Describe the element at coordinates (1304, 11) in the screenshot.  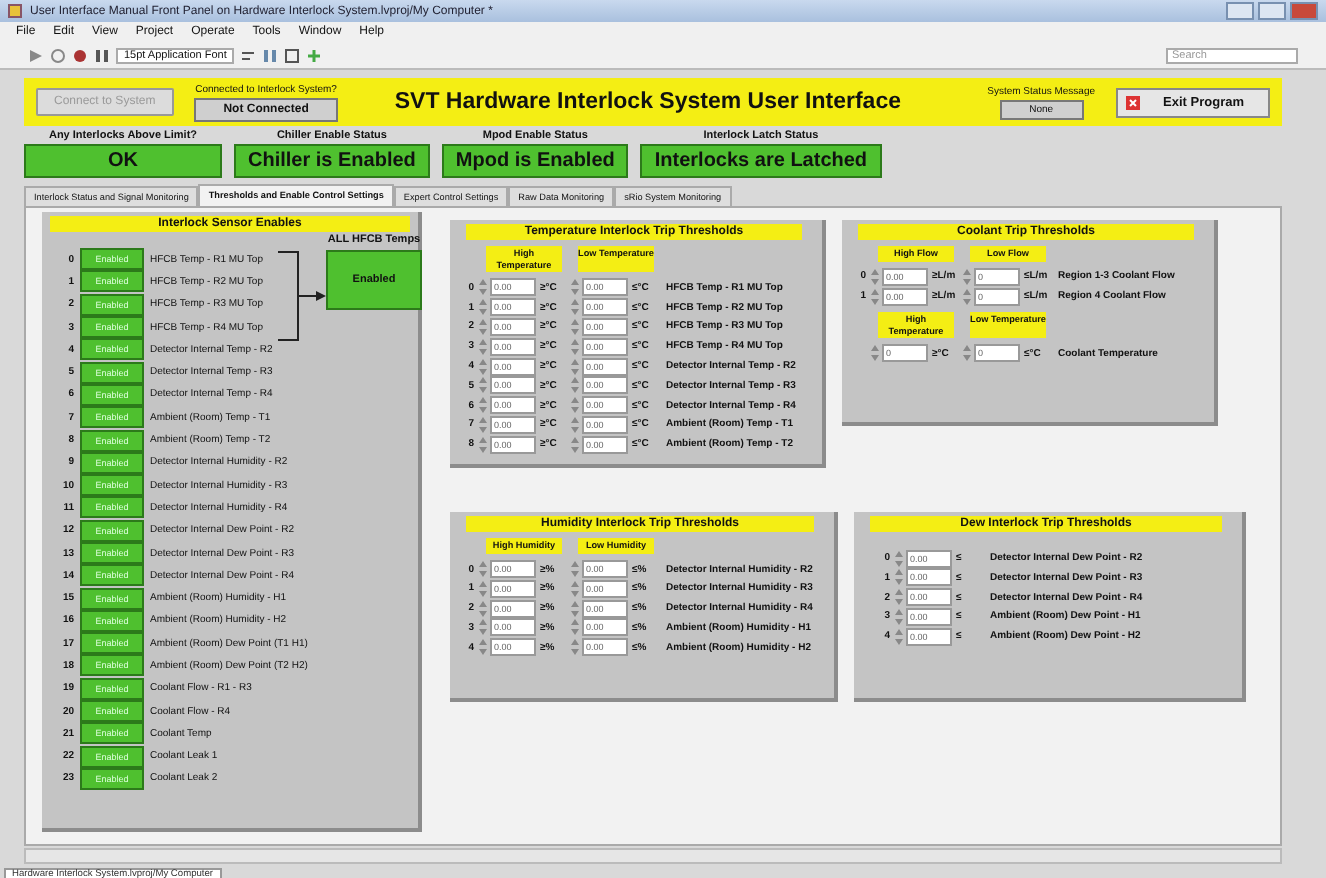
I see `close-button` at that location.